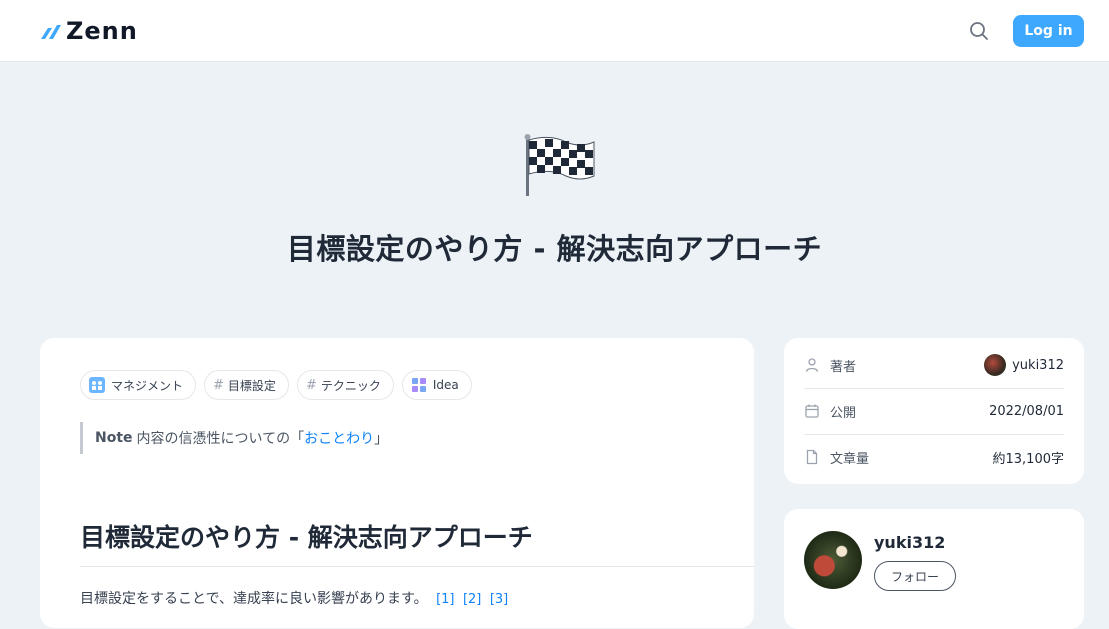  What do you see at coordinates (417, 542) in the screenshot?
I see `content-heading: 目標設定のやり方 - 解決志向アプローチ` at bounding box center [417, 542].